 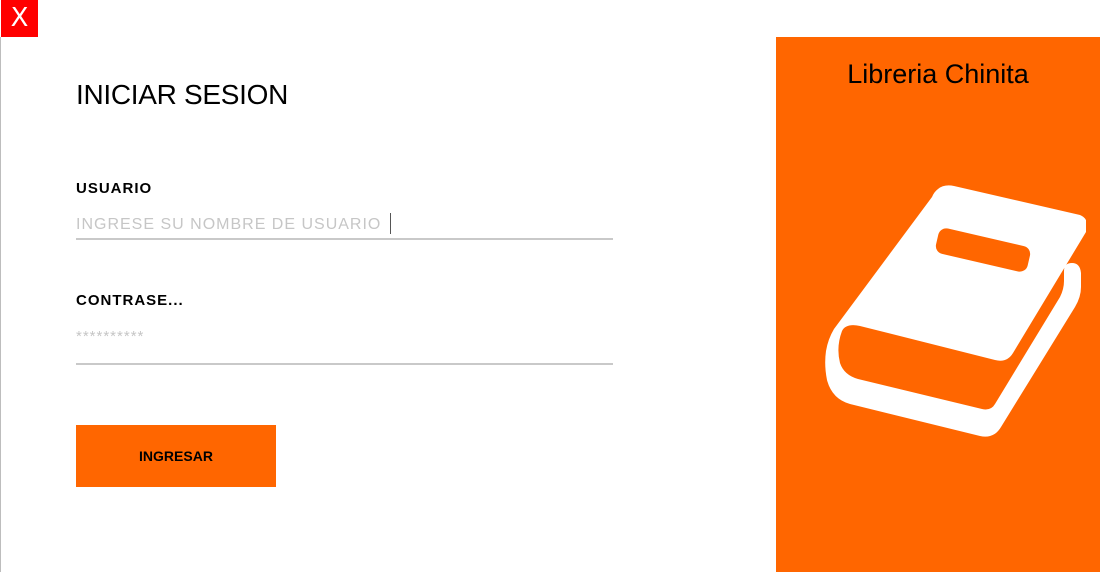 I want to click on page-title: INICIAR SESION, so click(x=182, y=94).